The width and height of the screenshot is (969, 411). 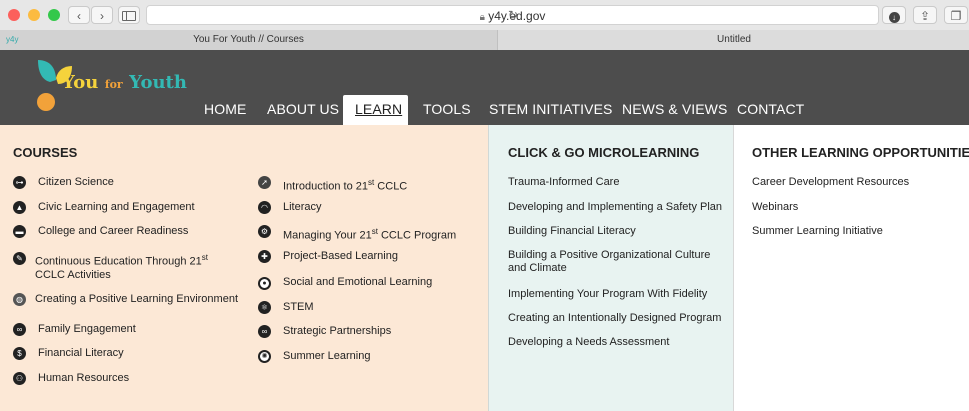 I want to click on tabs-icon: ❐, so click(x=956, y=16).